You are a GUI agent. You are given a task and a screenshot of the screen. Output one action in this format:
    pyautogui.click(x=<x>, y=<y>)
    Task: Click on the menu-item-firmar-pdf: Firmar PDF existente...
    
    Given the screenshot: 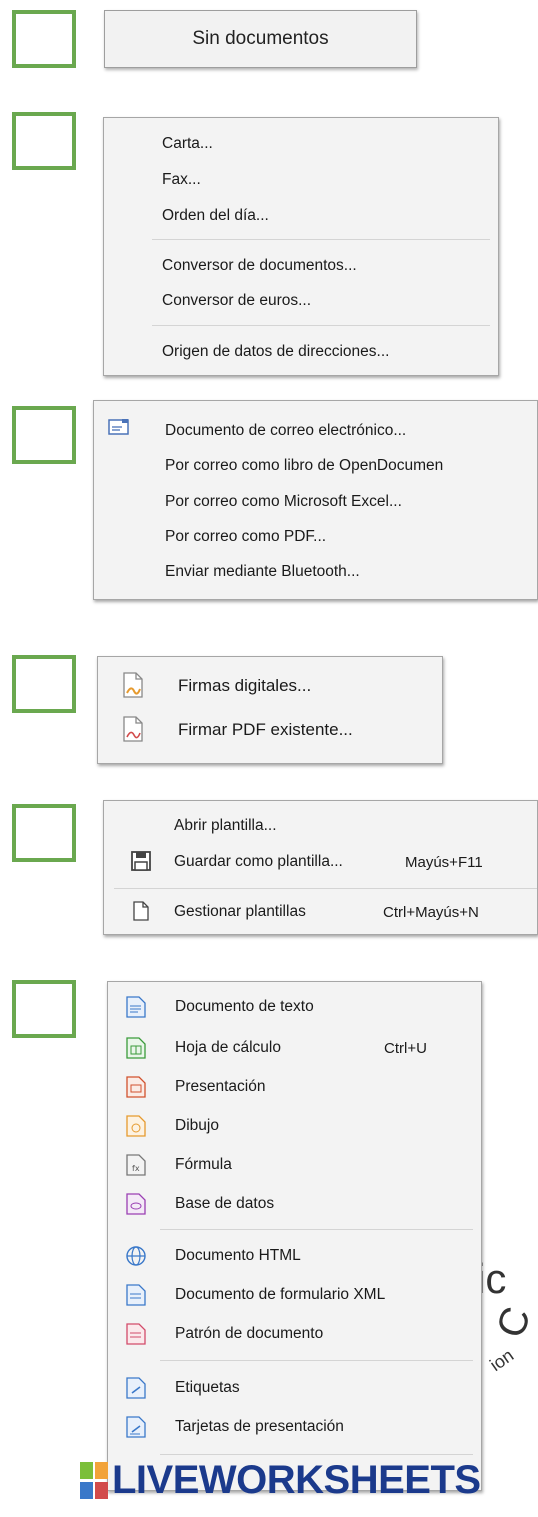 What is the action you would take?
    pyautogui.click(x=270, y=730)
    